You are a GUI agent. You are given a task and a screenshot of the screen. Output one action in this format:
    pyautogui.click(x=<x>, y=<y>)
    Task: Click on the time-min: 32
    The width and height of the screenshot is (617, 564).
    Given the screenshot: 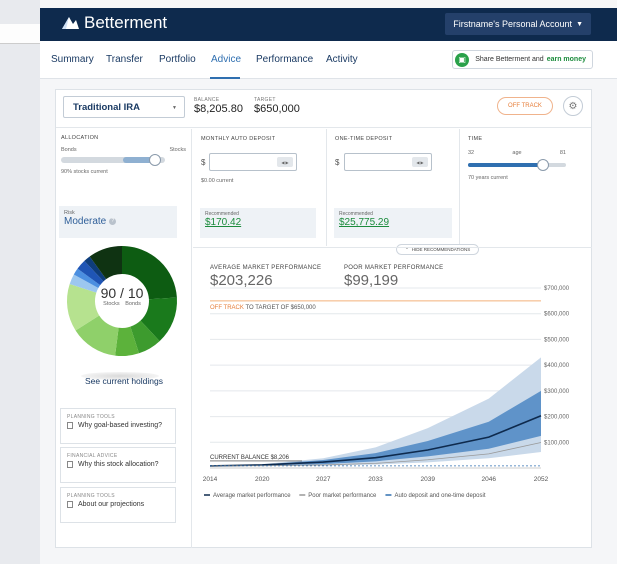 What is the action you would take?
    pyautogui.click(x=471, y=153)
    